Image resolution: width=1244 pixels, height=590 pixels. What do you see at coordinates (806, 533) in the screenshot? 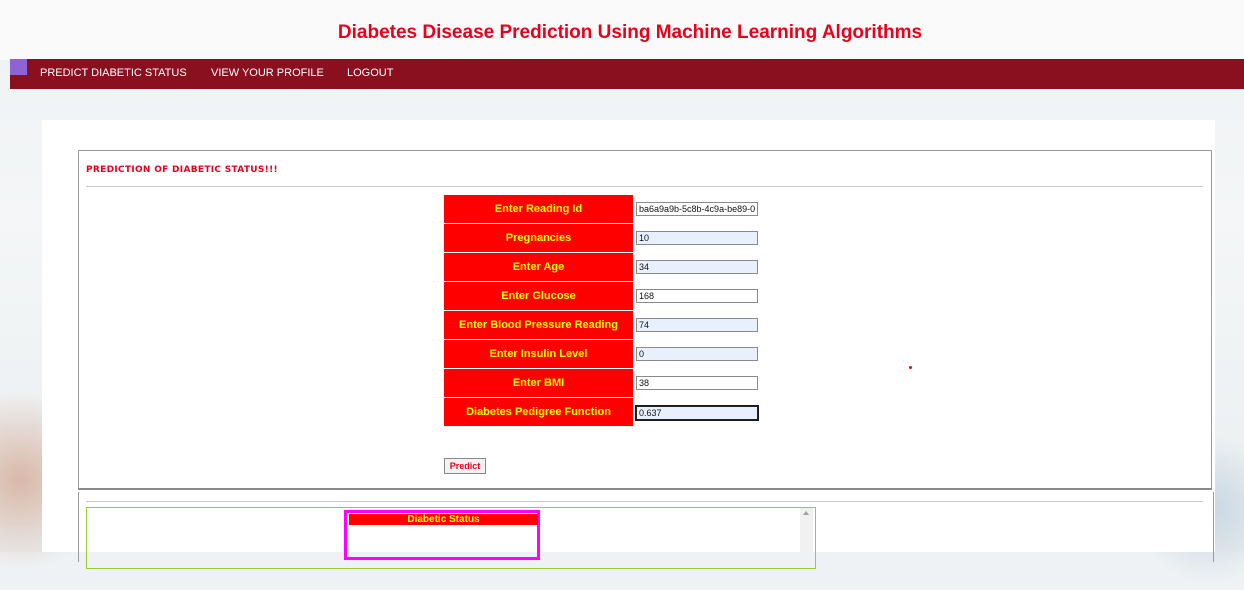
I see `scrollbar` at bounding box center [806, 533].